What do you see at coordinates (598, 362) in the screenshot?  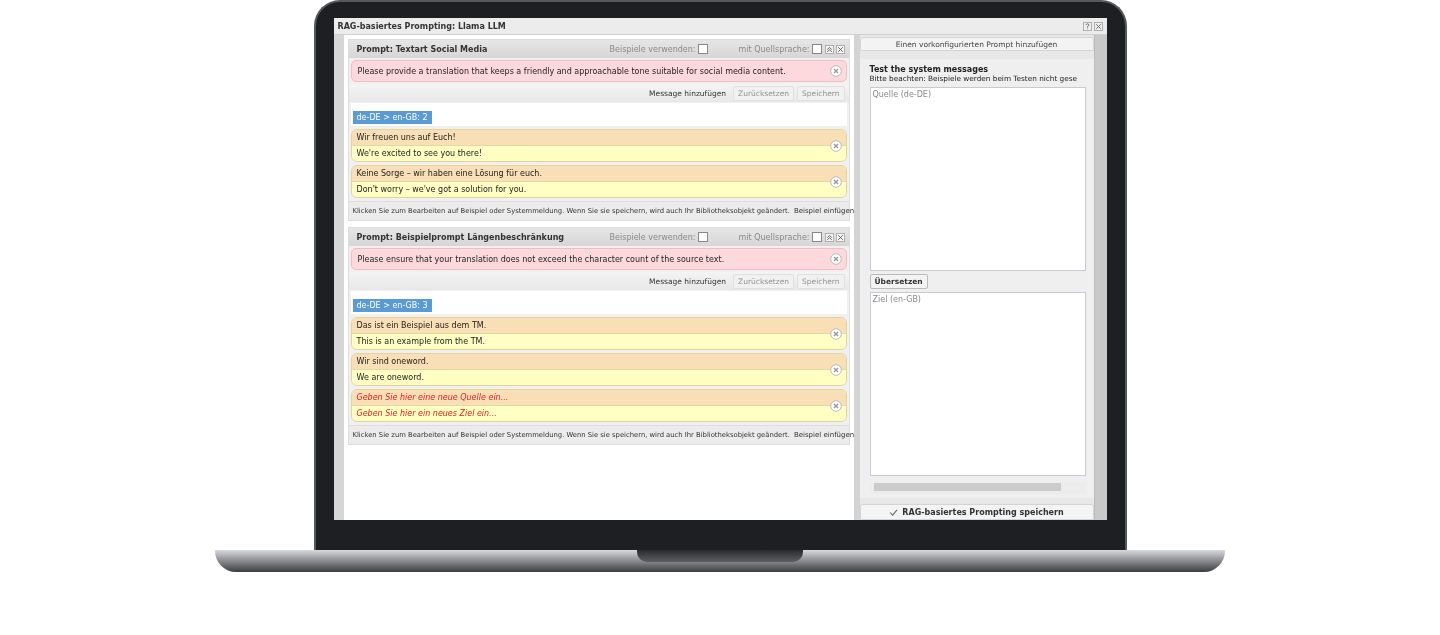 I see `example-source: Wir sind oneword.` at bounding box center [598, 362].